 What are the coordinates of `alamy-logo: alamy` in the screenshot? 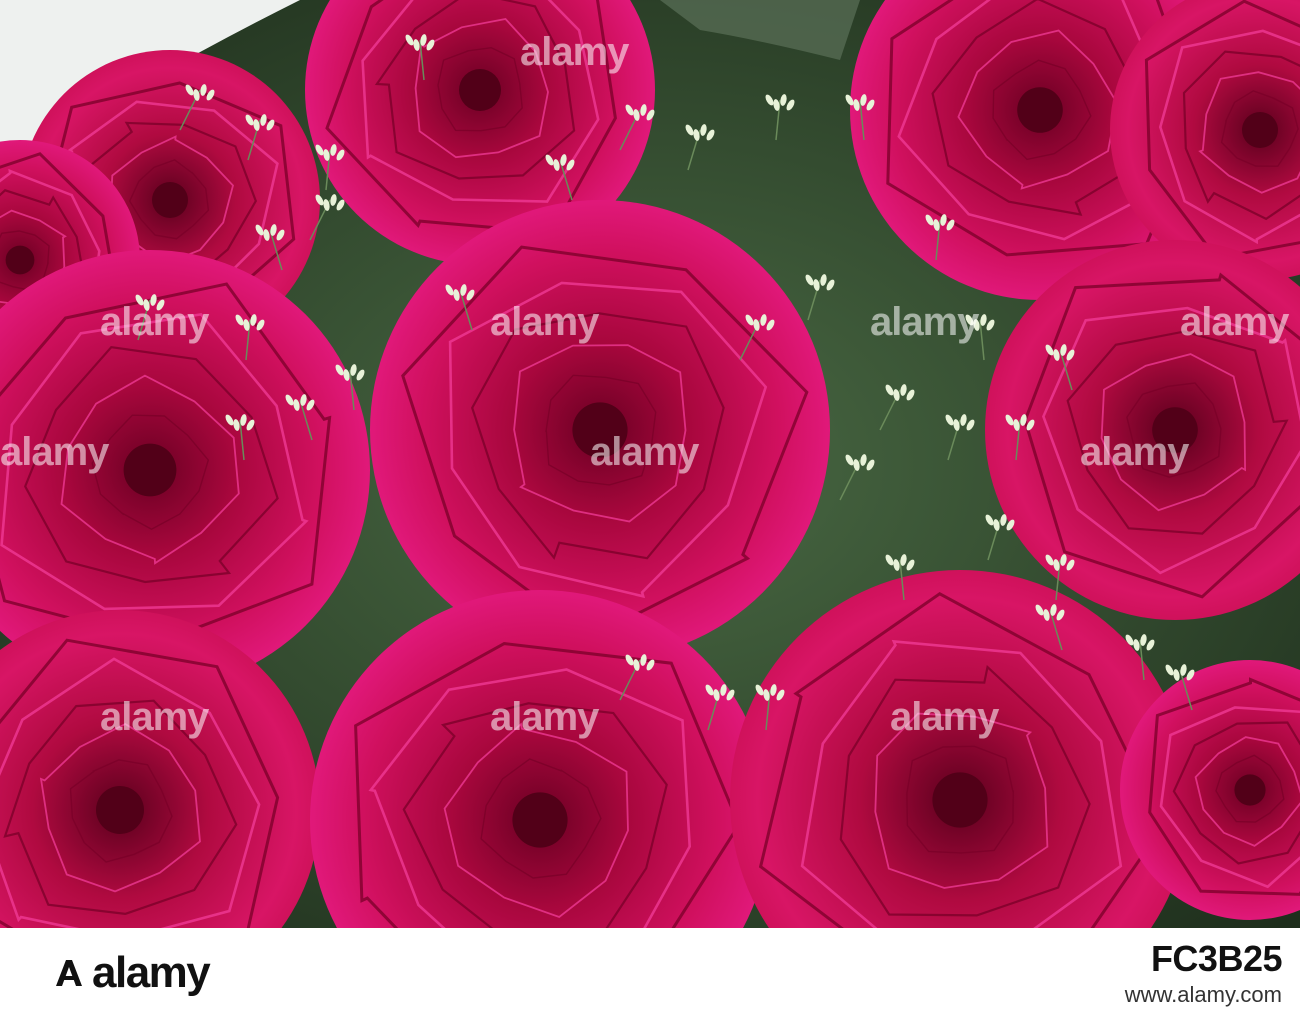 It's located at (131, 973).